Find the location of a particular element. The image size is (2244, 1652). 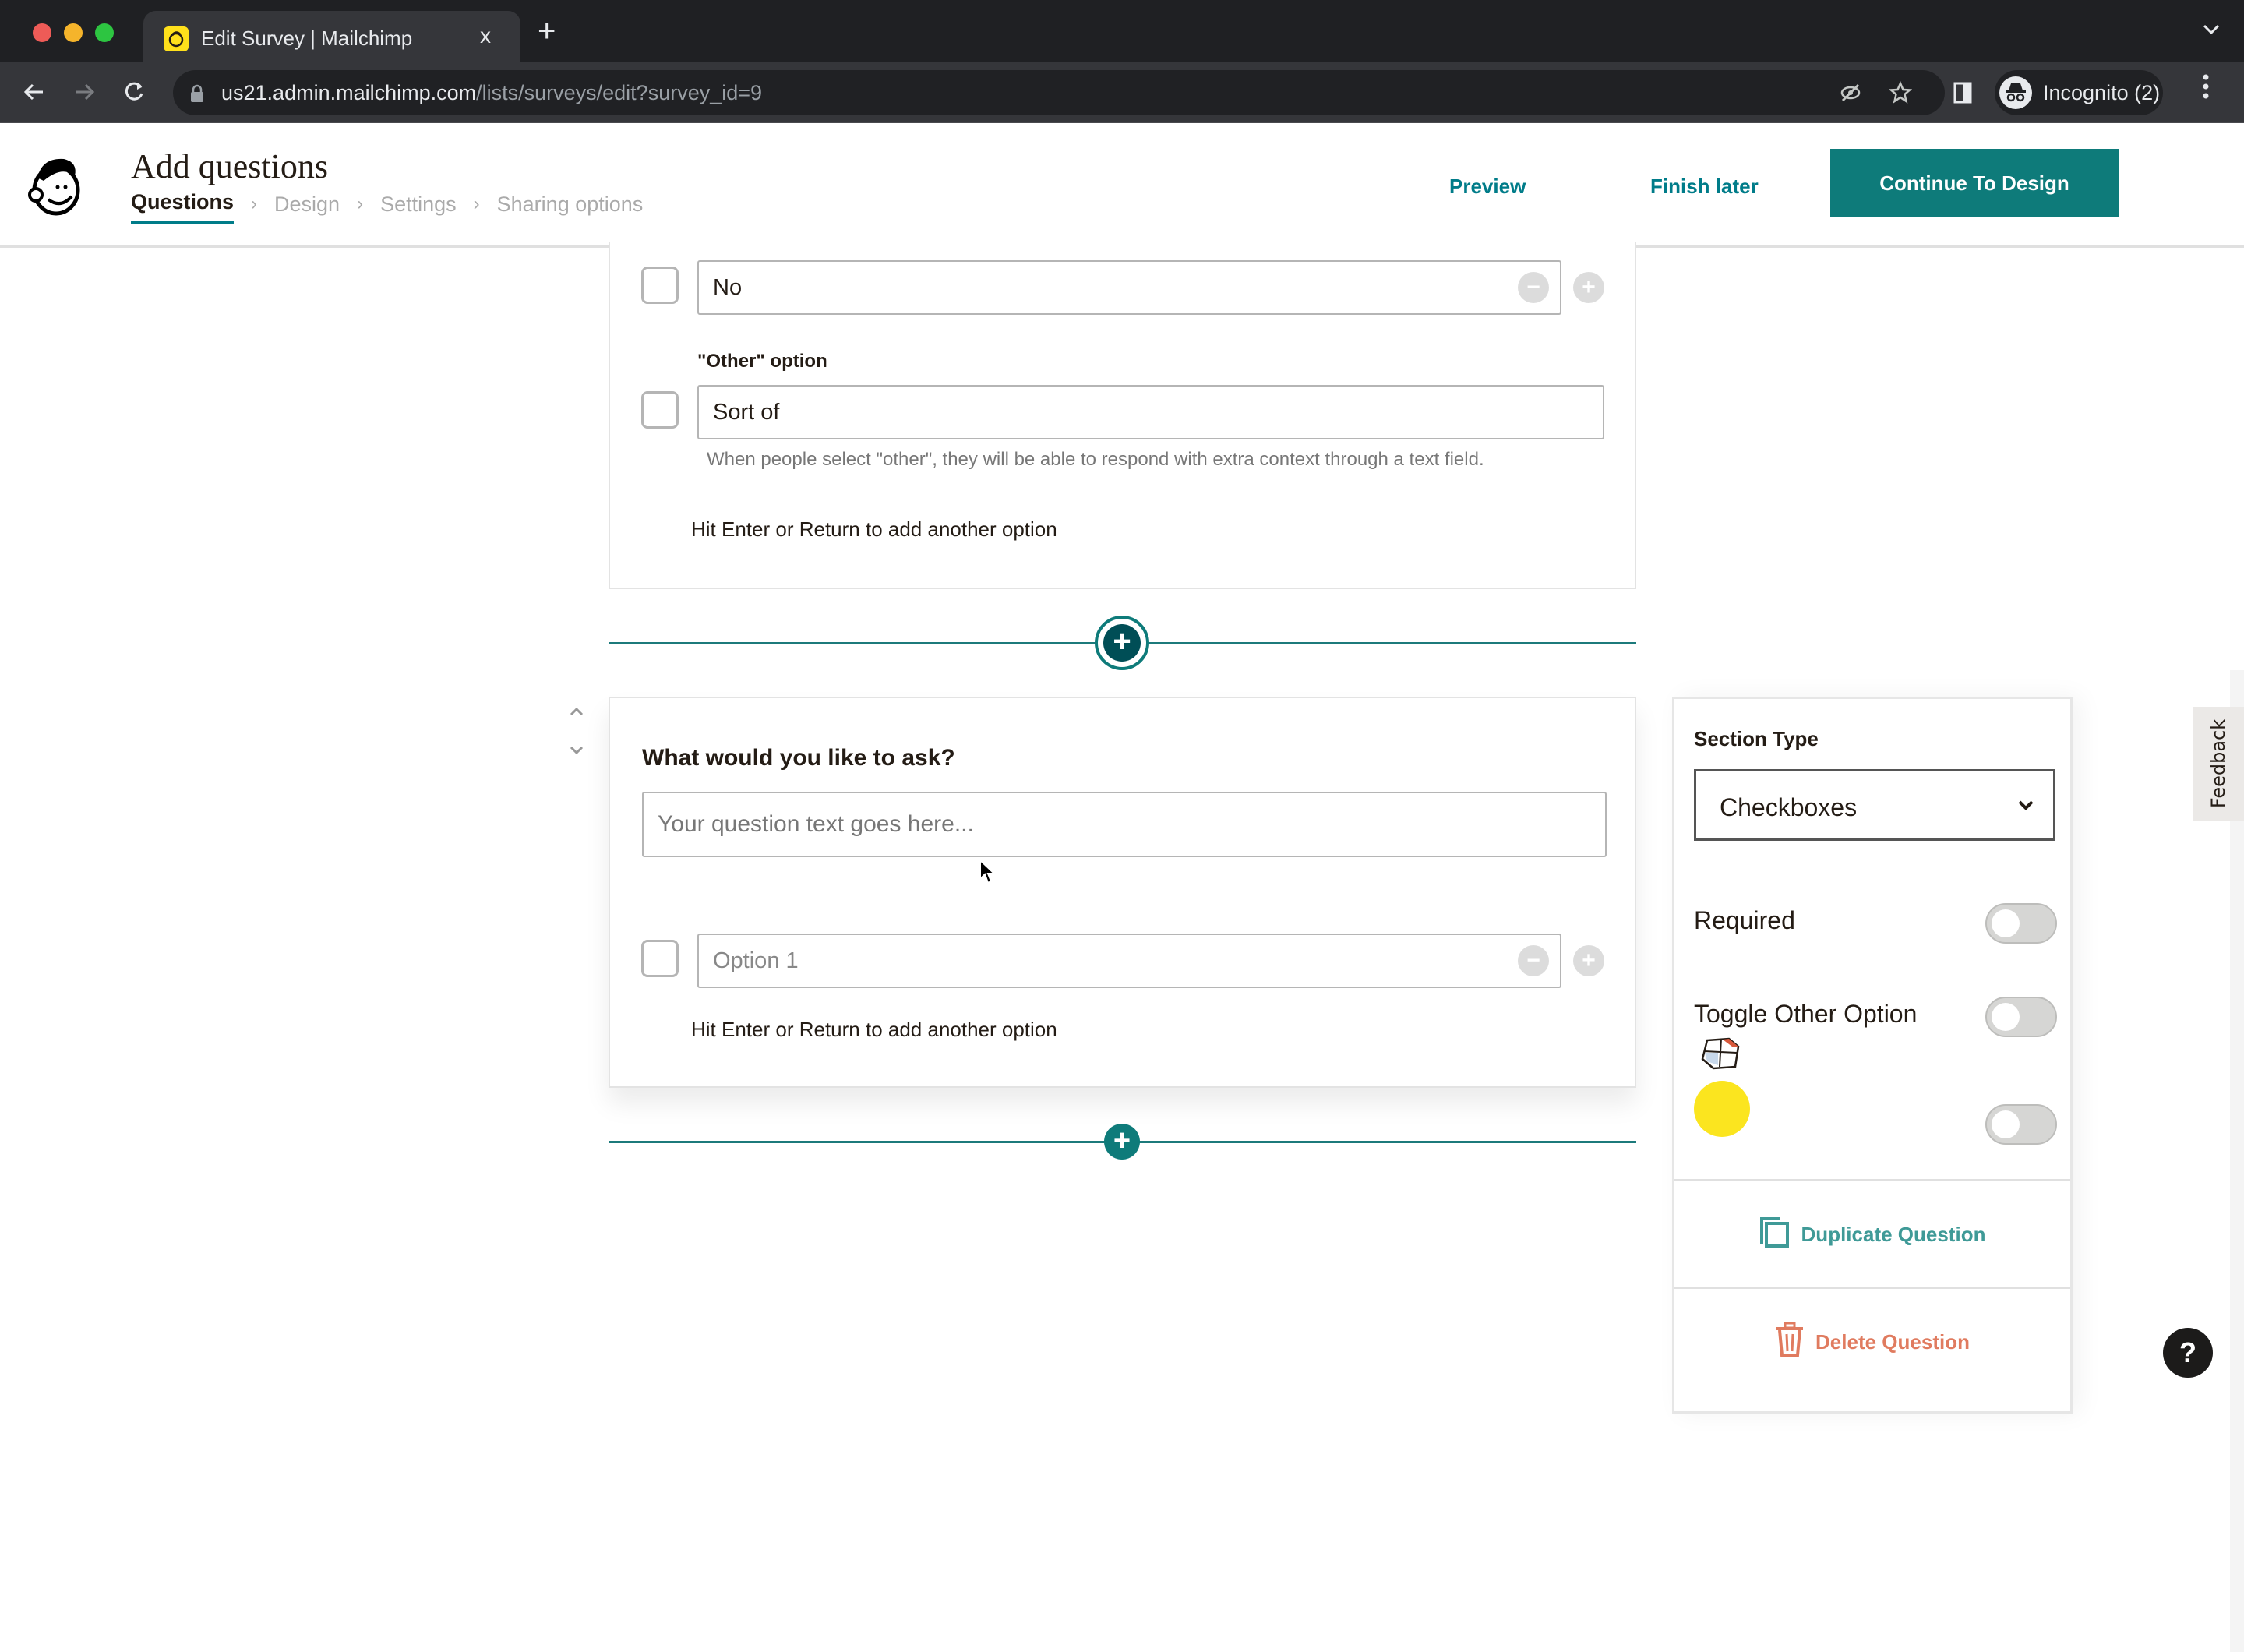

tab-close-icon: x is located at coordinates (485, 36).